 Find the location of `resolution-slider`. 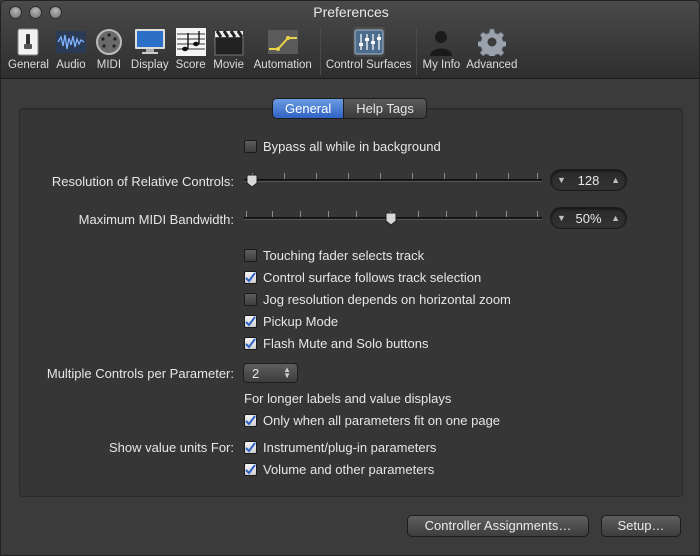

resolution-slider is located at coordinates (393, 181).